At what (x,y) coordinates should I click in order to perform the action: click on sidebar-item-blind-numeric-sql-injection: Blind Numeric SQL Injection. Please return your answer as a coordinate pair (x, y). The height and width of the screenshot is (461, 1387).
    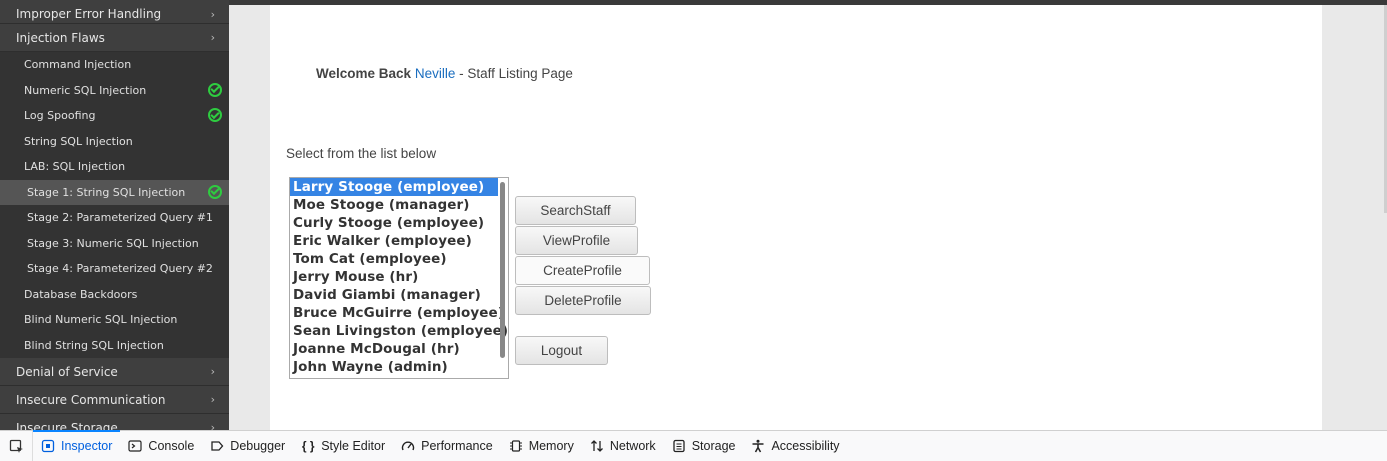
    Looking at the image, I should click on (114, 320).